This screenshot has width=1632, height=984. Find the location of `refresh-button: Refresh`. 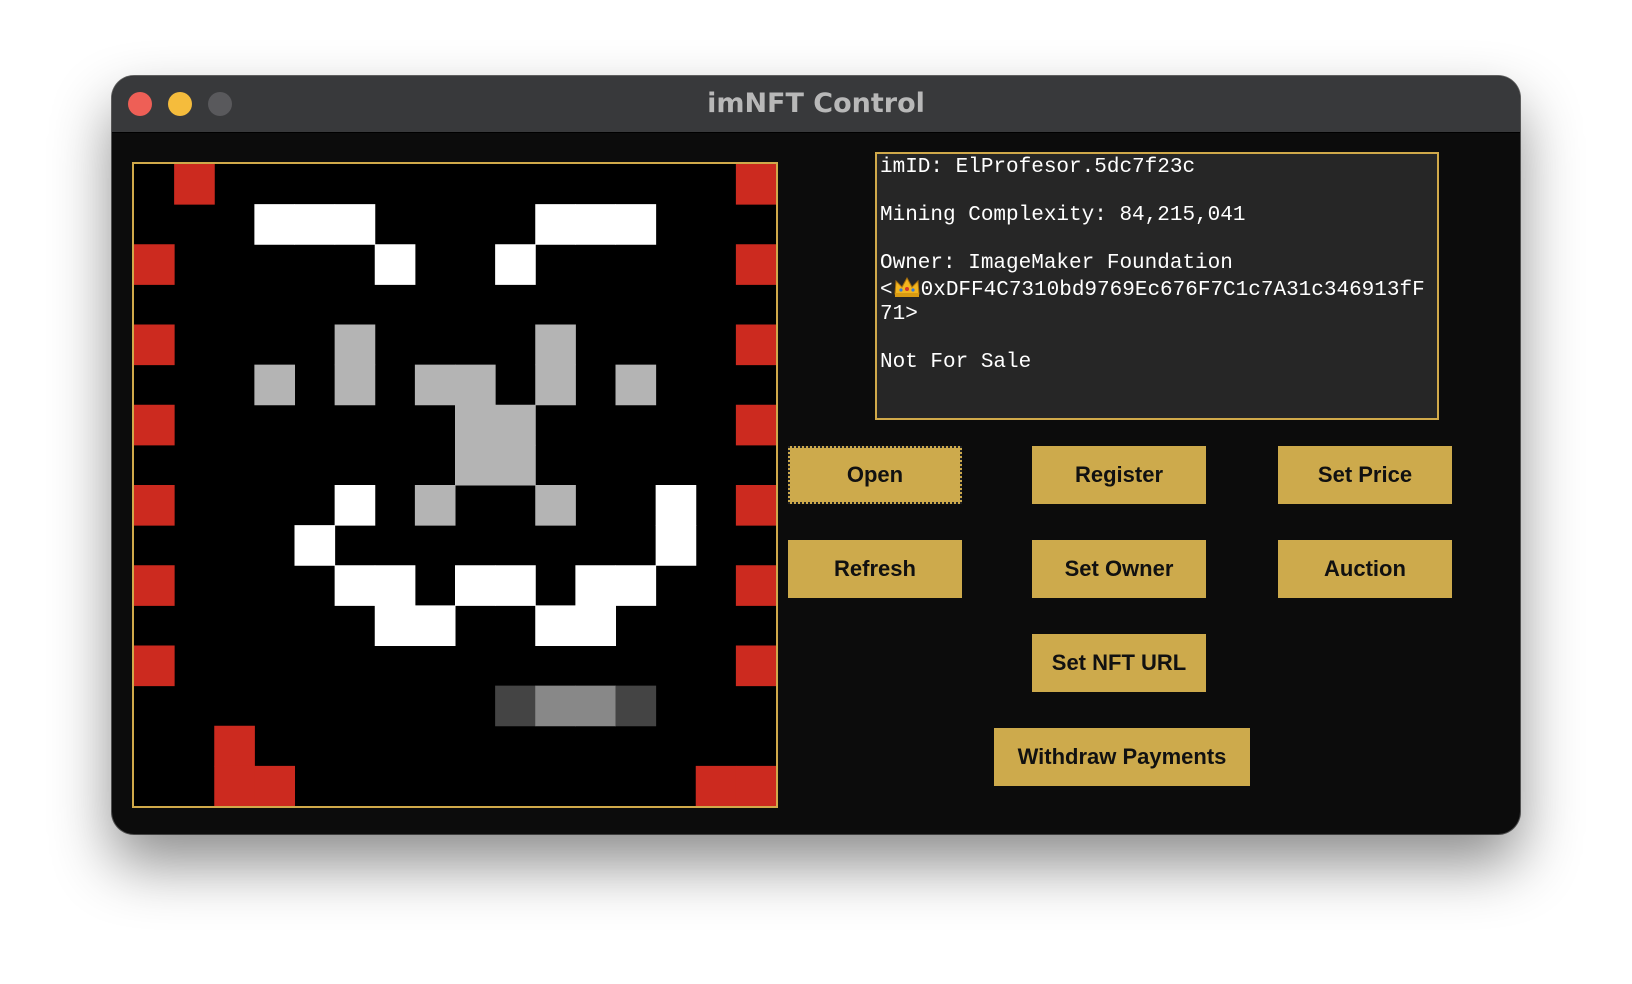

refresh-button: Refresh is located at coordinates (875, 569).